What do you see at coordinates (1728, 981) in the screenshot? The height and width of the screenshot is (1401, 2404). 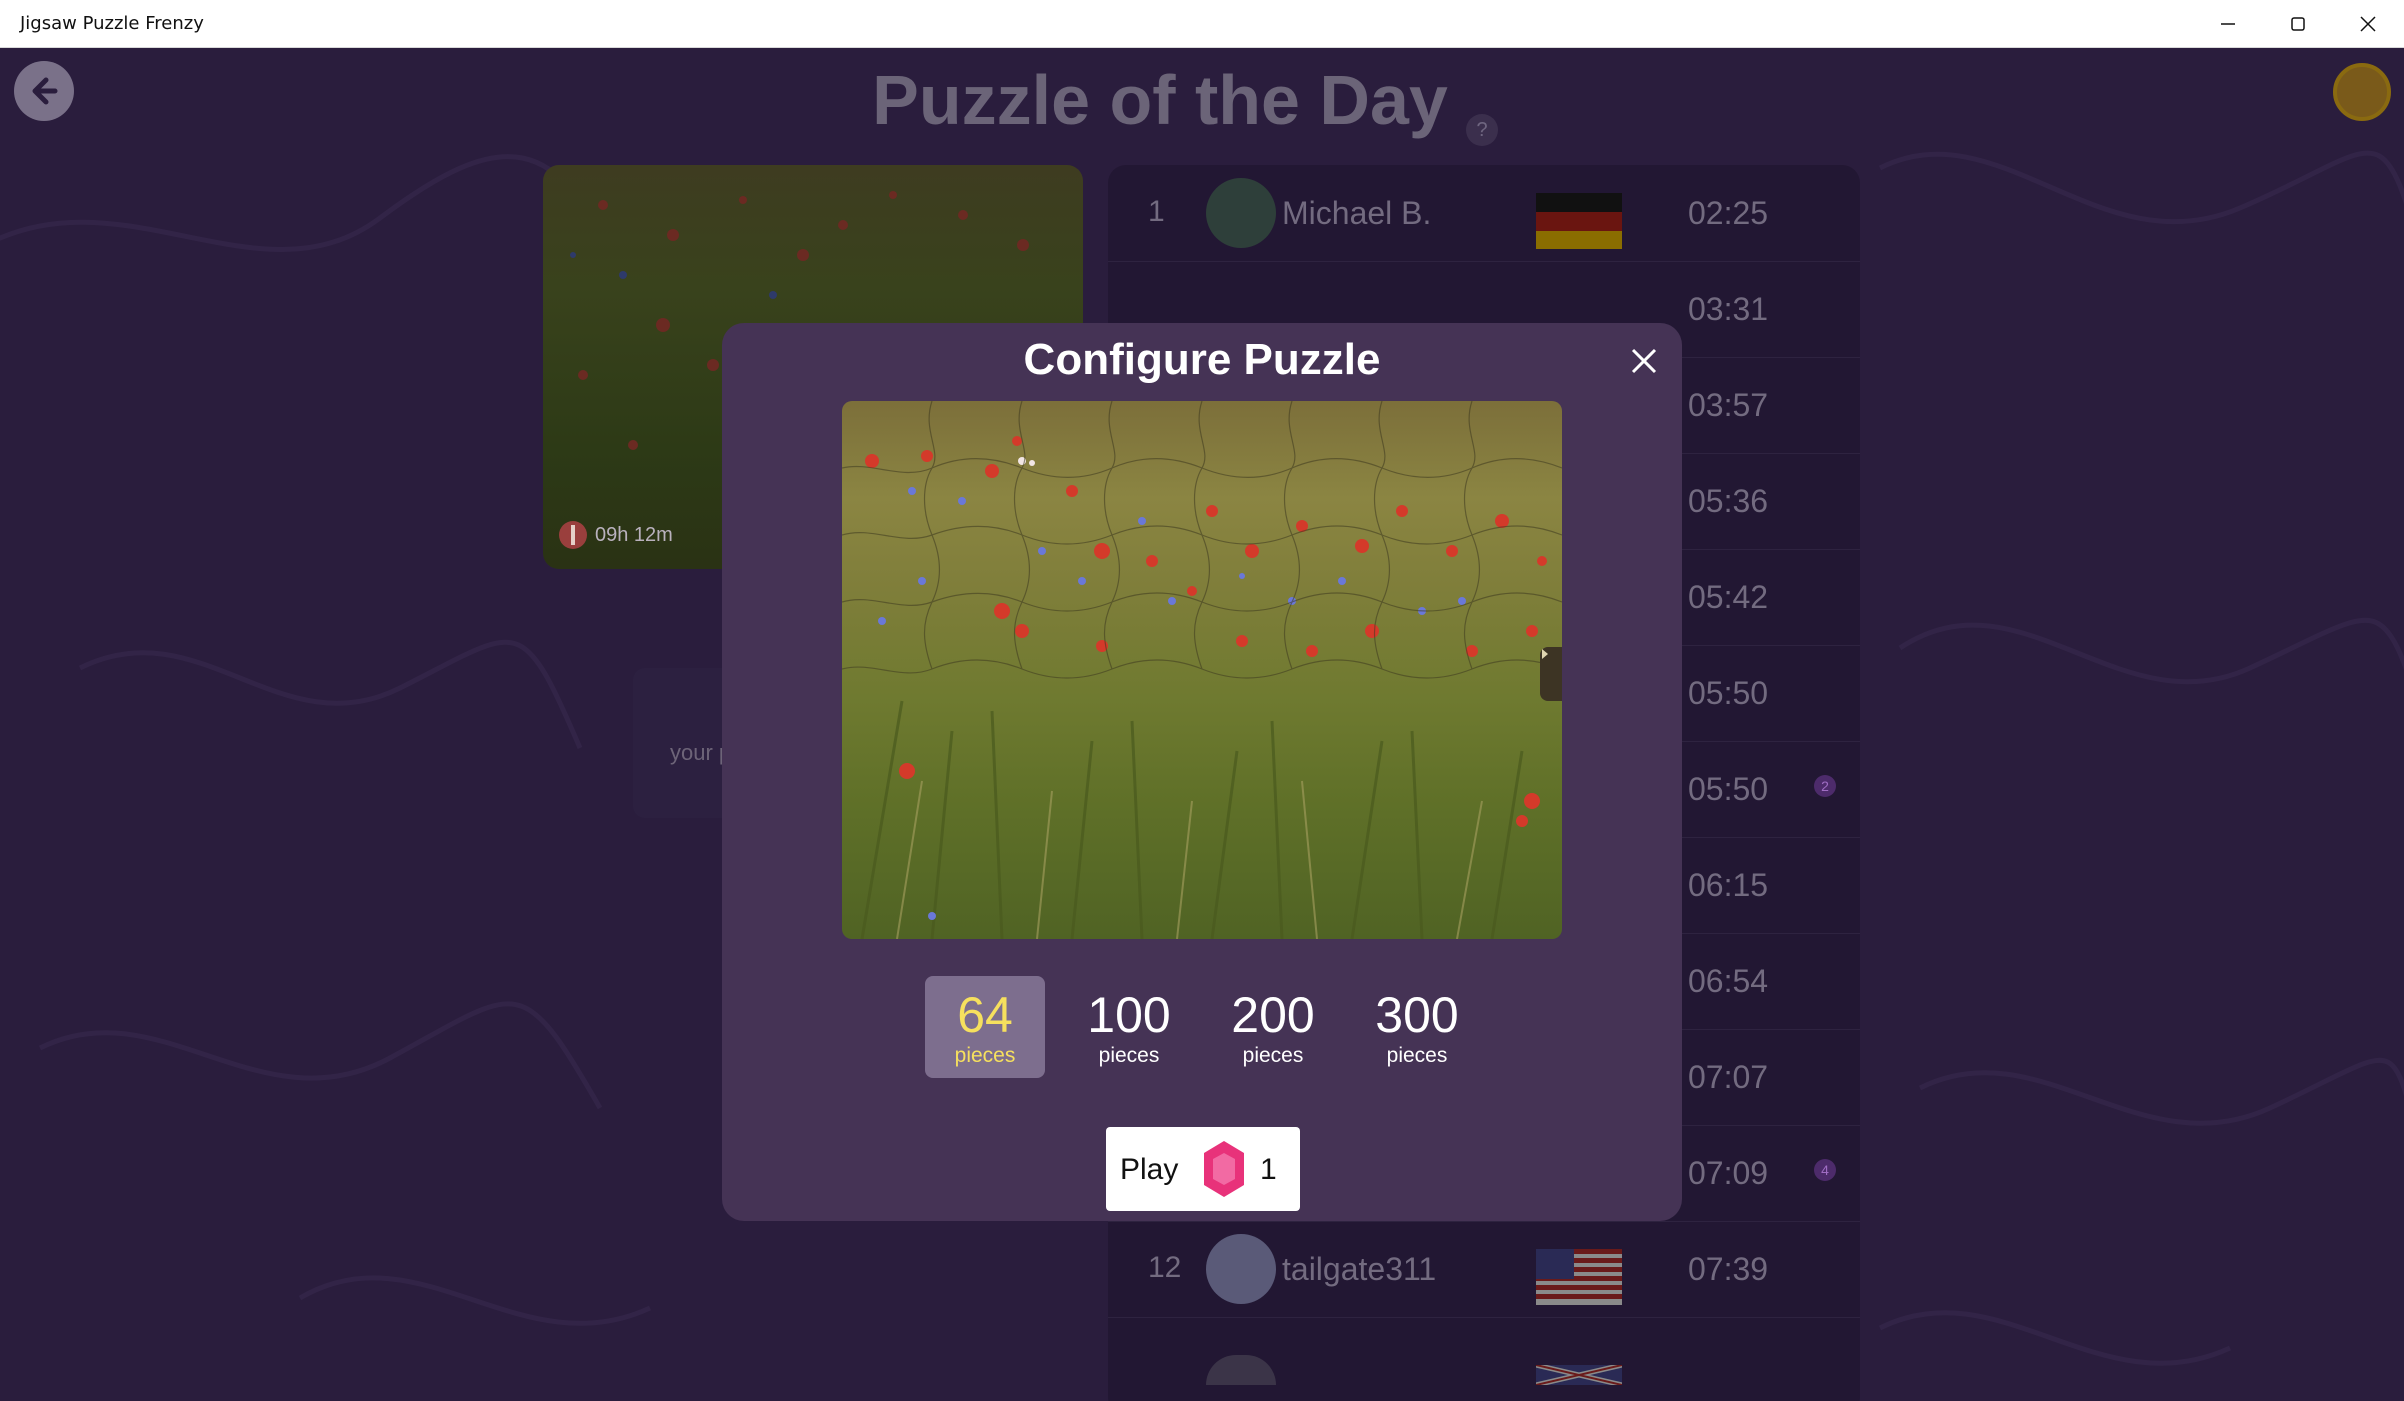 I see `finish-time: 06:54` at bounding box center [1728, 981].